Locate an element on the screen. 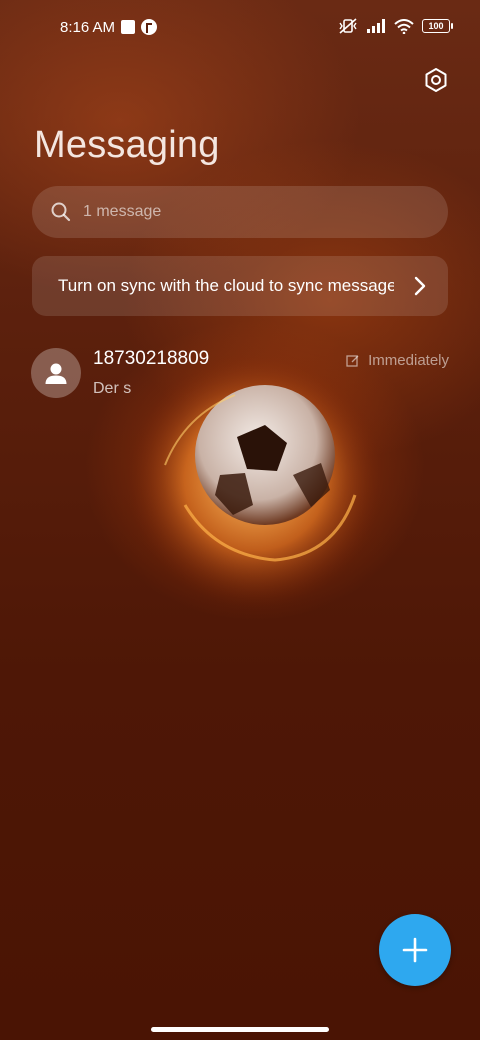  new-message-button is located at coordinates (415, 950).